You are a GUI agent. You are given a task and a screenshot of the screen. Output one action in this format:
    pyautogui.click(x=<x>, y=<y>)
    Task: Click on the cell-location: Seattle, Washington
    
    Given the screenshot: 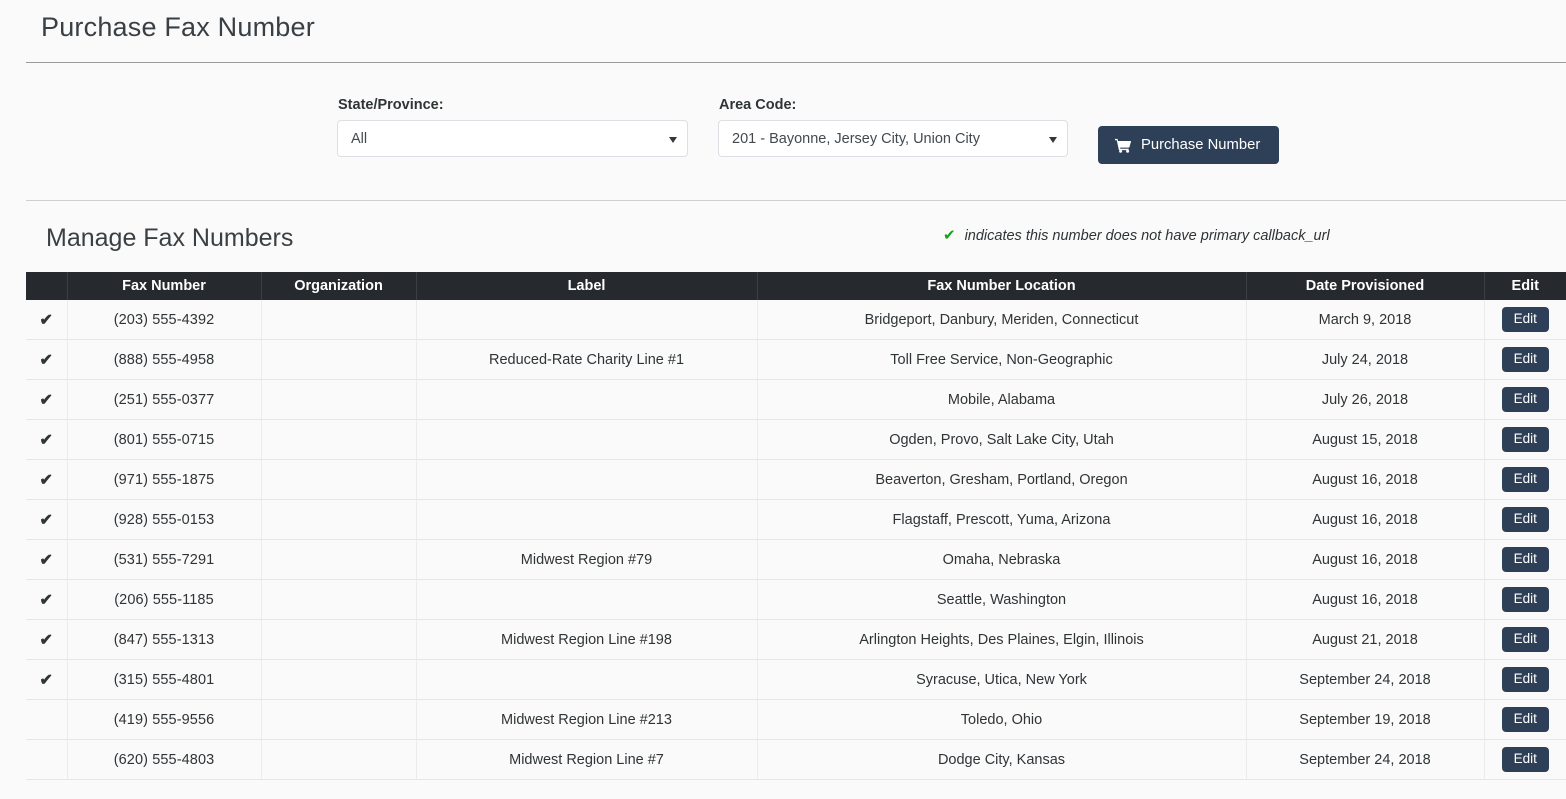 What is the action you would take?
    pyautogui.click(x=1002, y=599)
    